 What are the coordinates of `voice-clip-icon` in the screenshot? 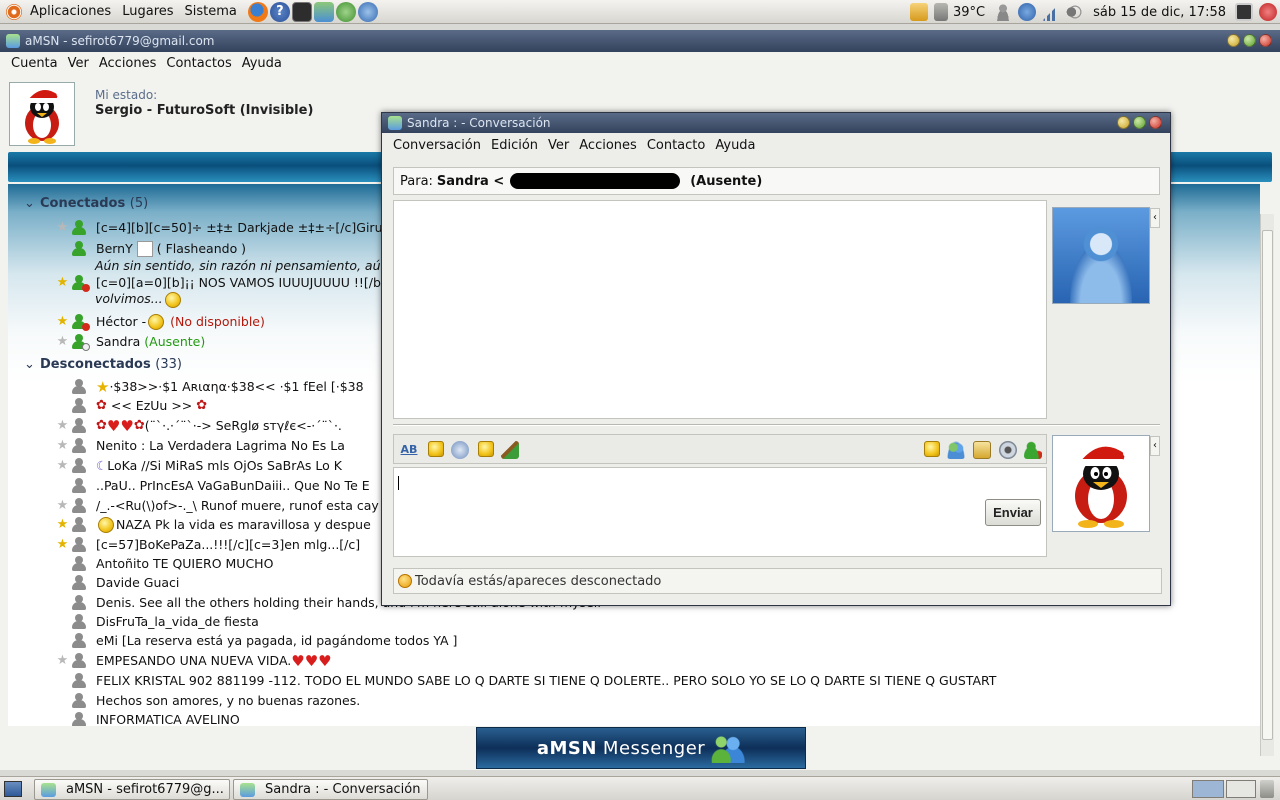 It's located at (460, 450).